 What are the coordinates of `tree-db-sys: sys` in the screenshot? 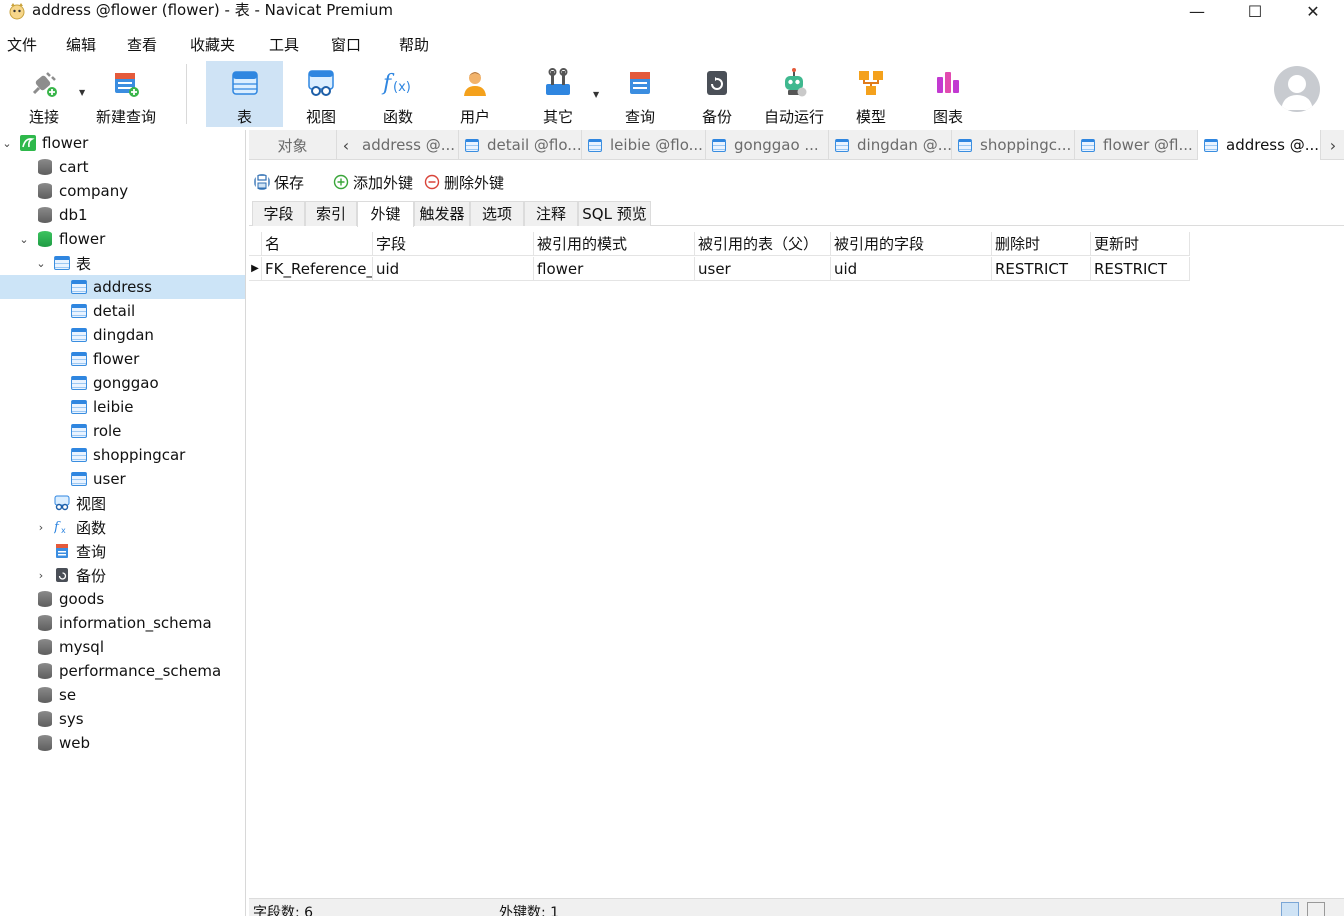 It's located at (122, 719).